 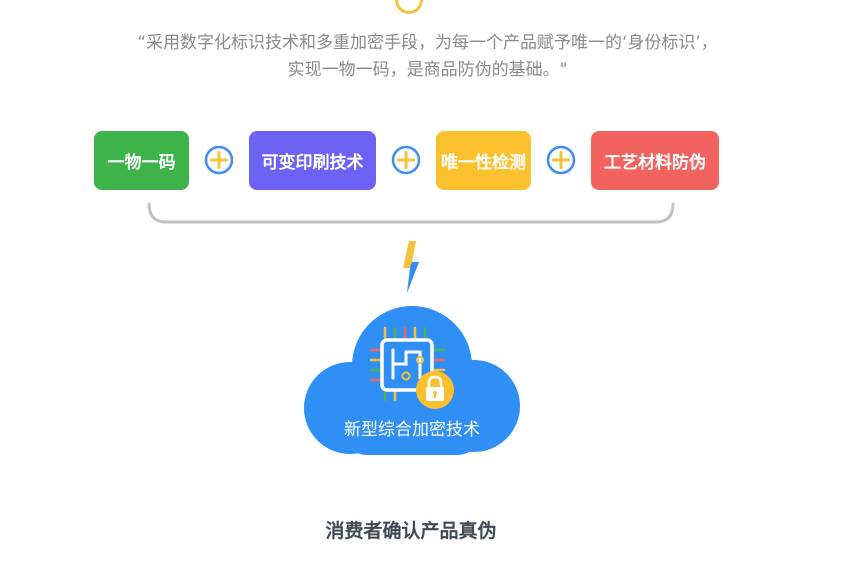 What do you see at coordinates (655, 163) in the screenshot?
I see `feature-tag-label: 工艺材料防伪` at bounding box center [655, 163].